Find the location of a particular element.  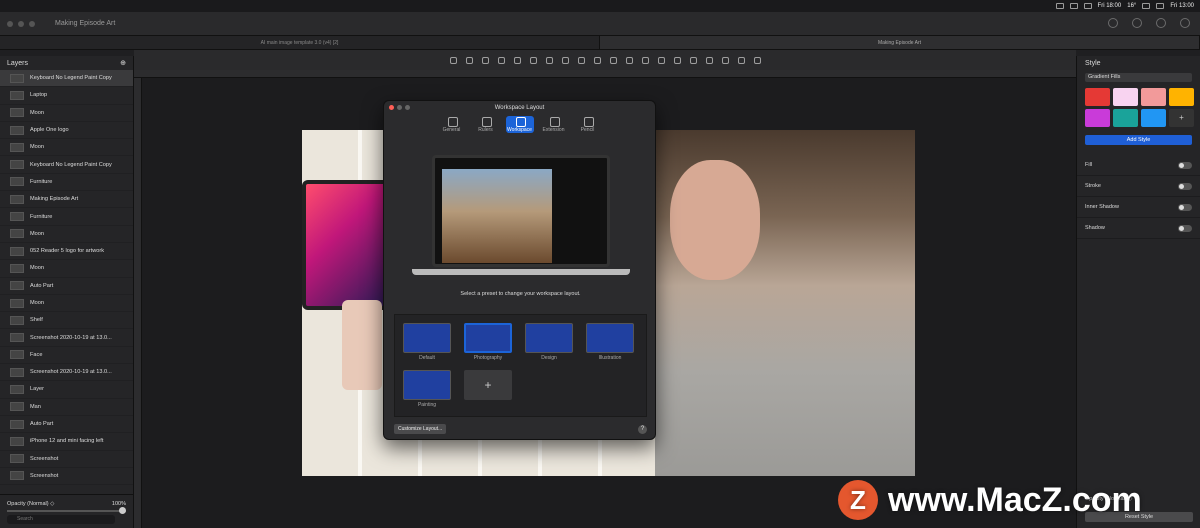

paint-tool-icon is located at coordinates (517, 60).